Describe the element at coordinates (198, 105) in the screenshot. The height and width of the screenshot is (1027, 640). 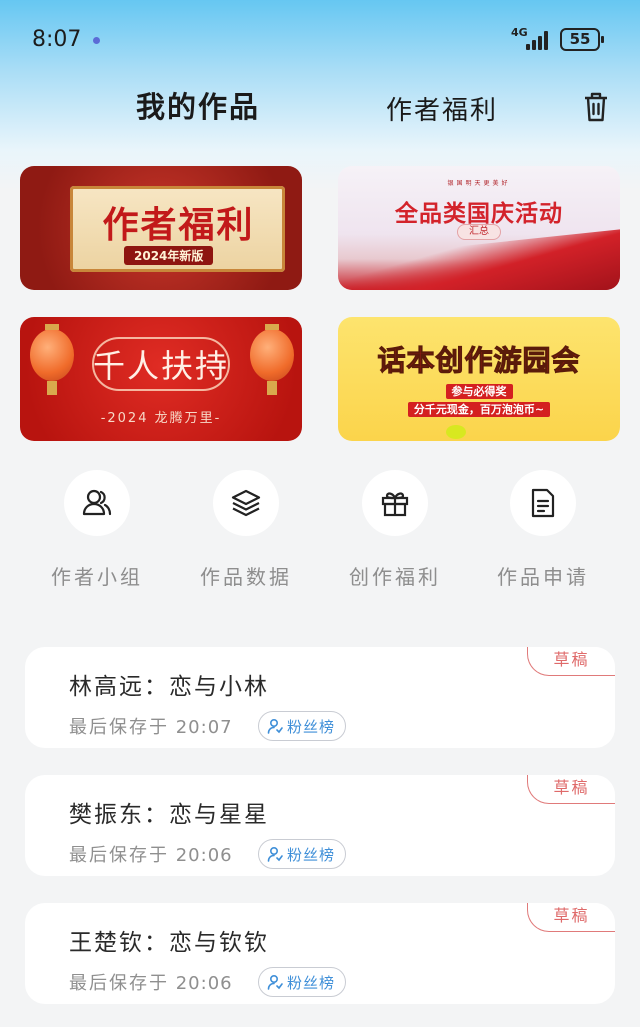
I see `tab-my-works: 我的作品` at that location.